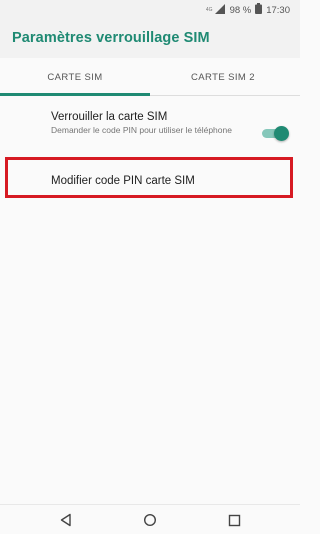 This screenshot has height=534, width=320. I want to click on tab-bar: CARTE SIM CARTE SIM 2, so click(150, 77).